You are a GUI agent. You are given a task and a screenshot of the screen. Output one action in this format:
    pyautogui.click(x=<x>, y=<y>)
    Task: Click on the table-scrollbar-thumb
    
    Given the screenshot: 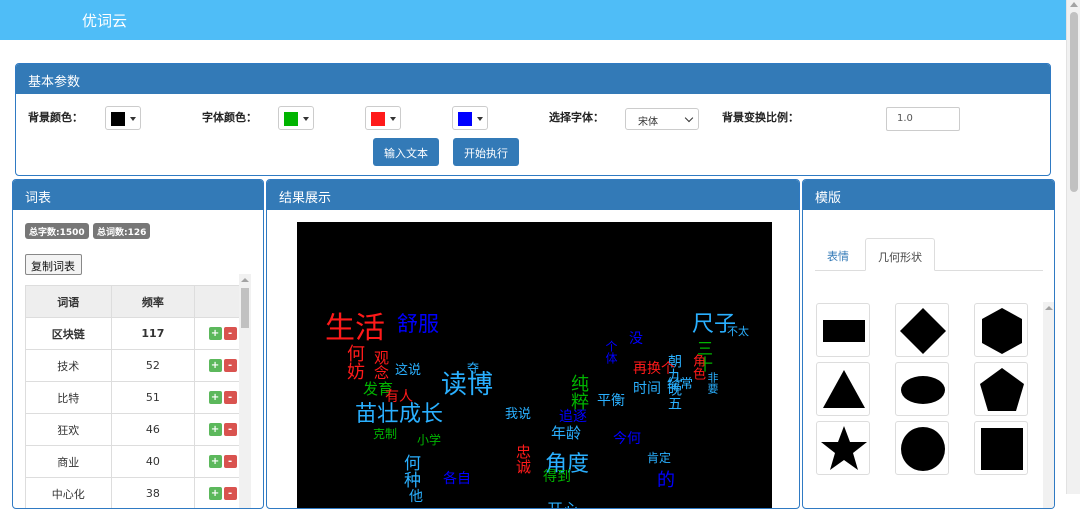 What is the action you would take?
    pyautogui.click(x=245, y=308)
    